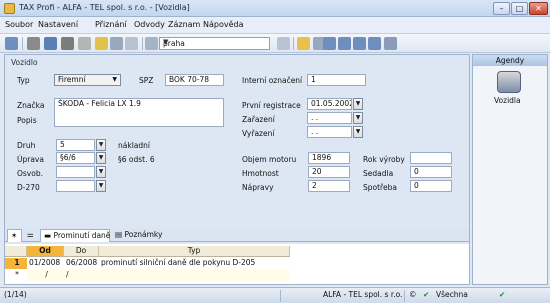 The image size is (550, 303). What do you see at coordinates (45, 275) in the screenshot?
I see `table-cell-od: /` at bounding box center [45, 275].